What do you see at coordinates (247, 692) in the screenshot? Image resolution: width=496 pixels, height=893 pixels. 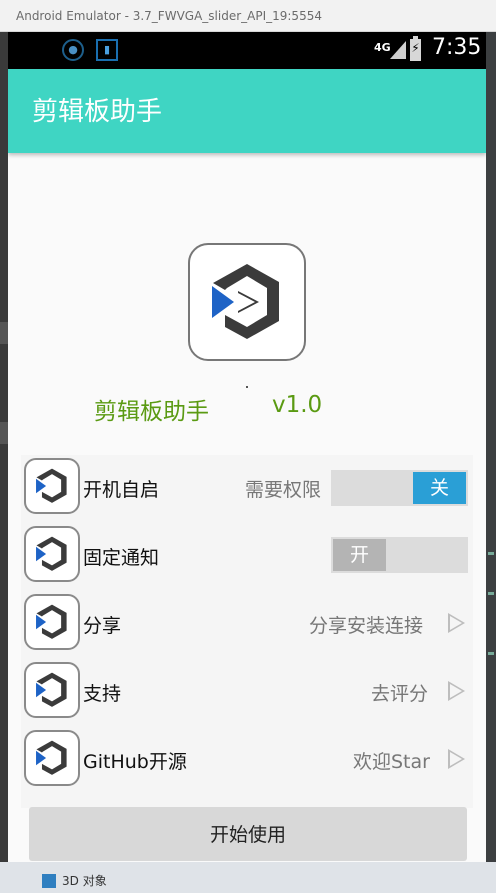 I see `settings-row-support: 支持 去评分` at bounding box center [247, 692].